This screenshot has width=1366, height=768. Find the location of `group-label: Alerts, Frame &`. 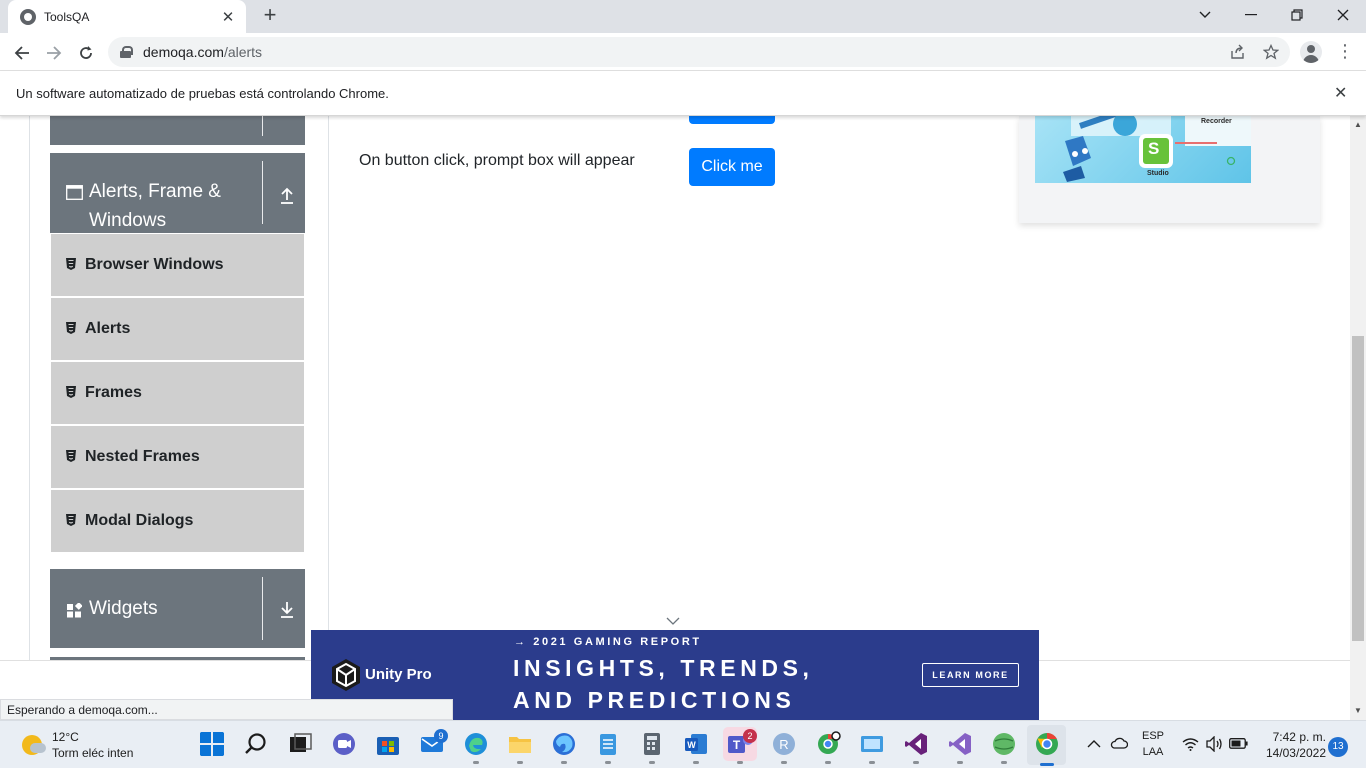

group-label: Alerts, Frame & is located at coordinates (155, 191).